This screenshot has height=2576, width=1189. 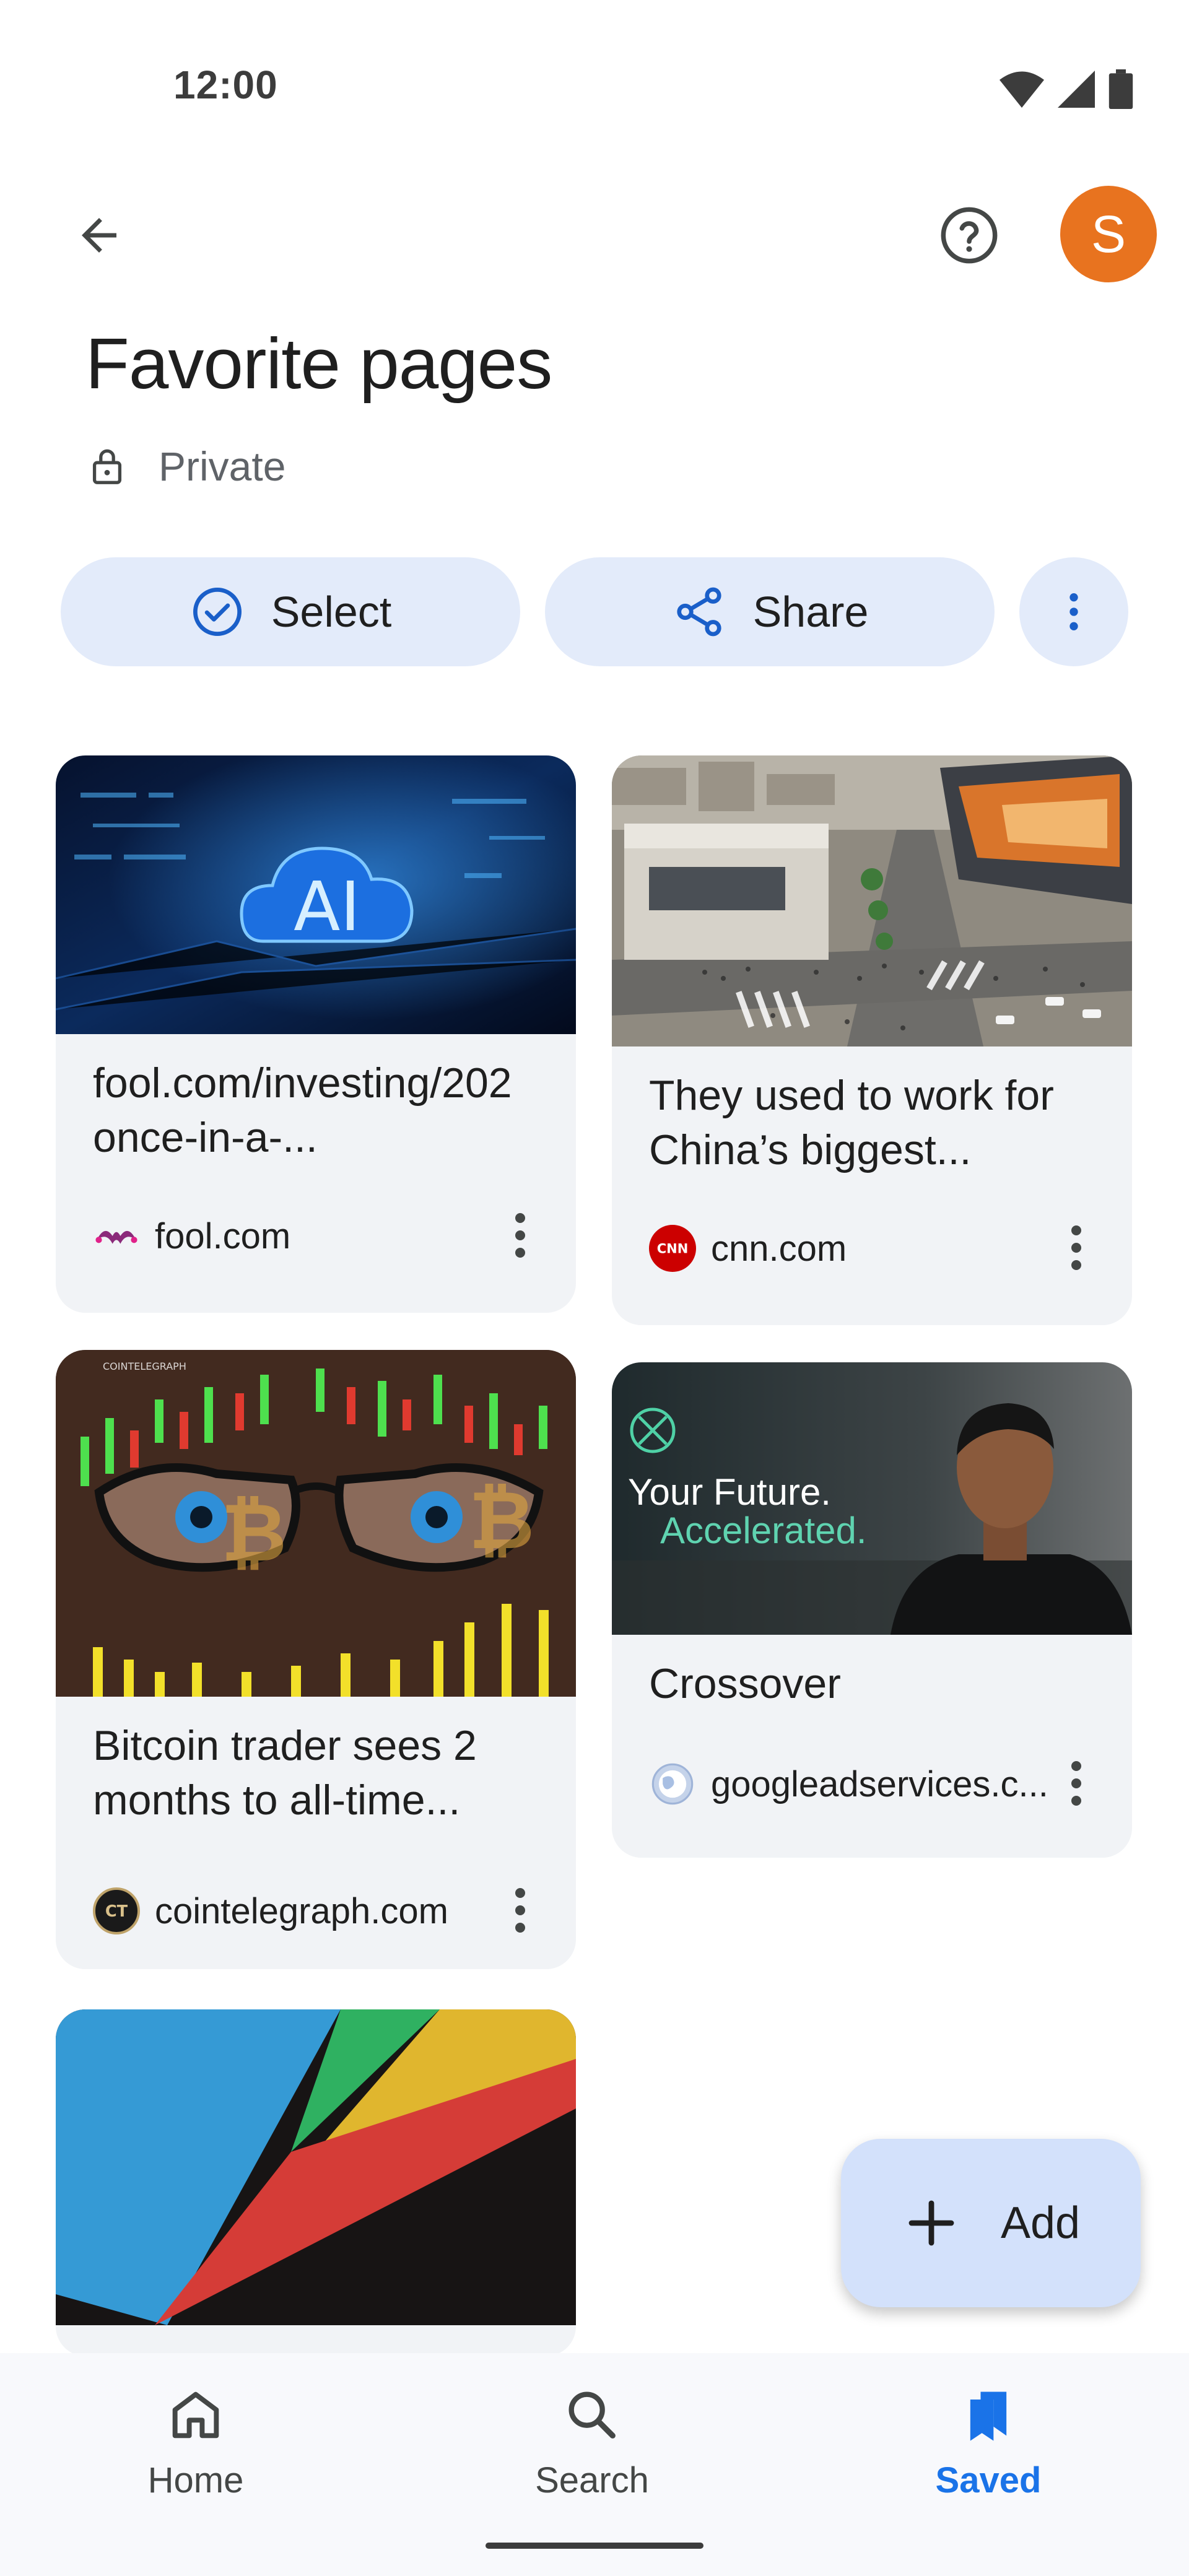 I want to click on ai-cloud-image: AI, so click(x=316, y=894).